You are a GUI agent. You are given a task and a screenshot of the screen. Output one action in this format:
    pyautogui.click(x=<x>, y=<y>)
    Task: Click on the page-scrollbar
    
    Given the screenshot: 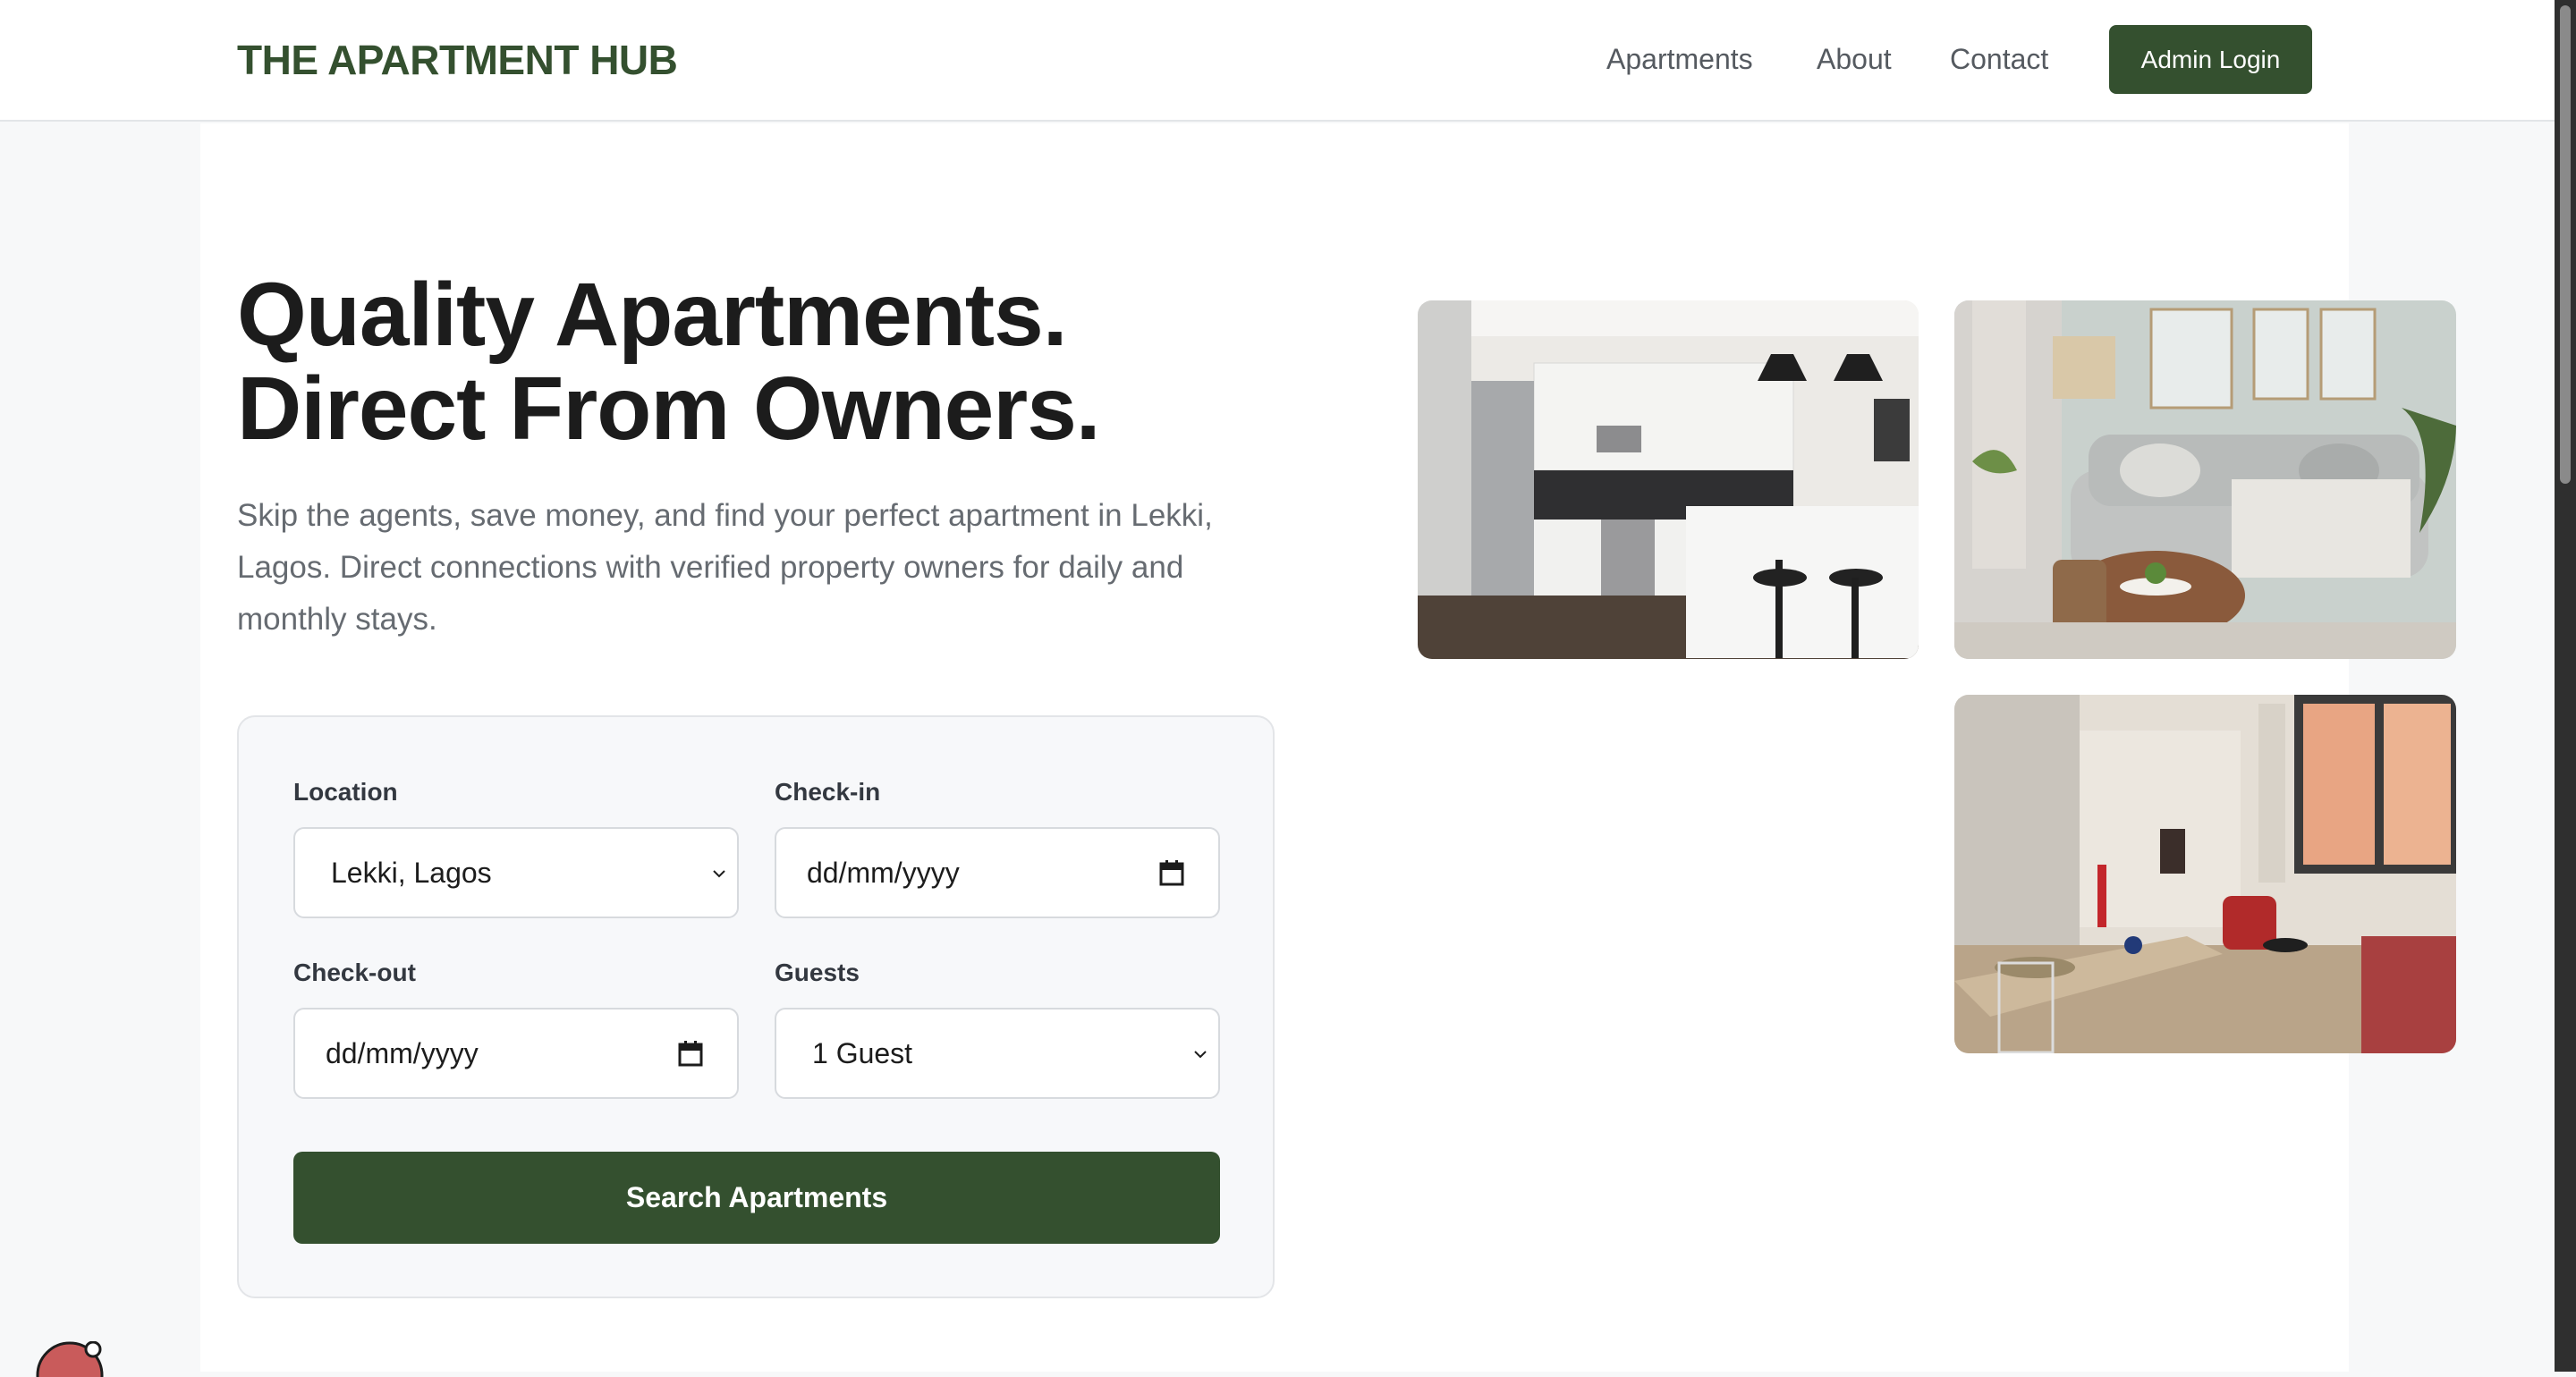 What is the action you would take?
    pyautogui.click(x=2565, y=686)
    